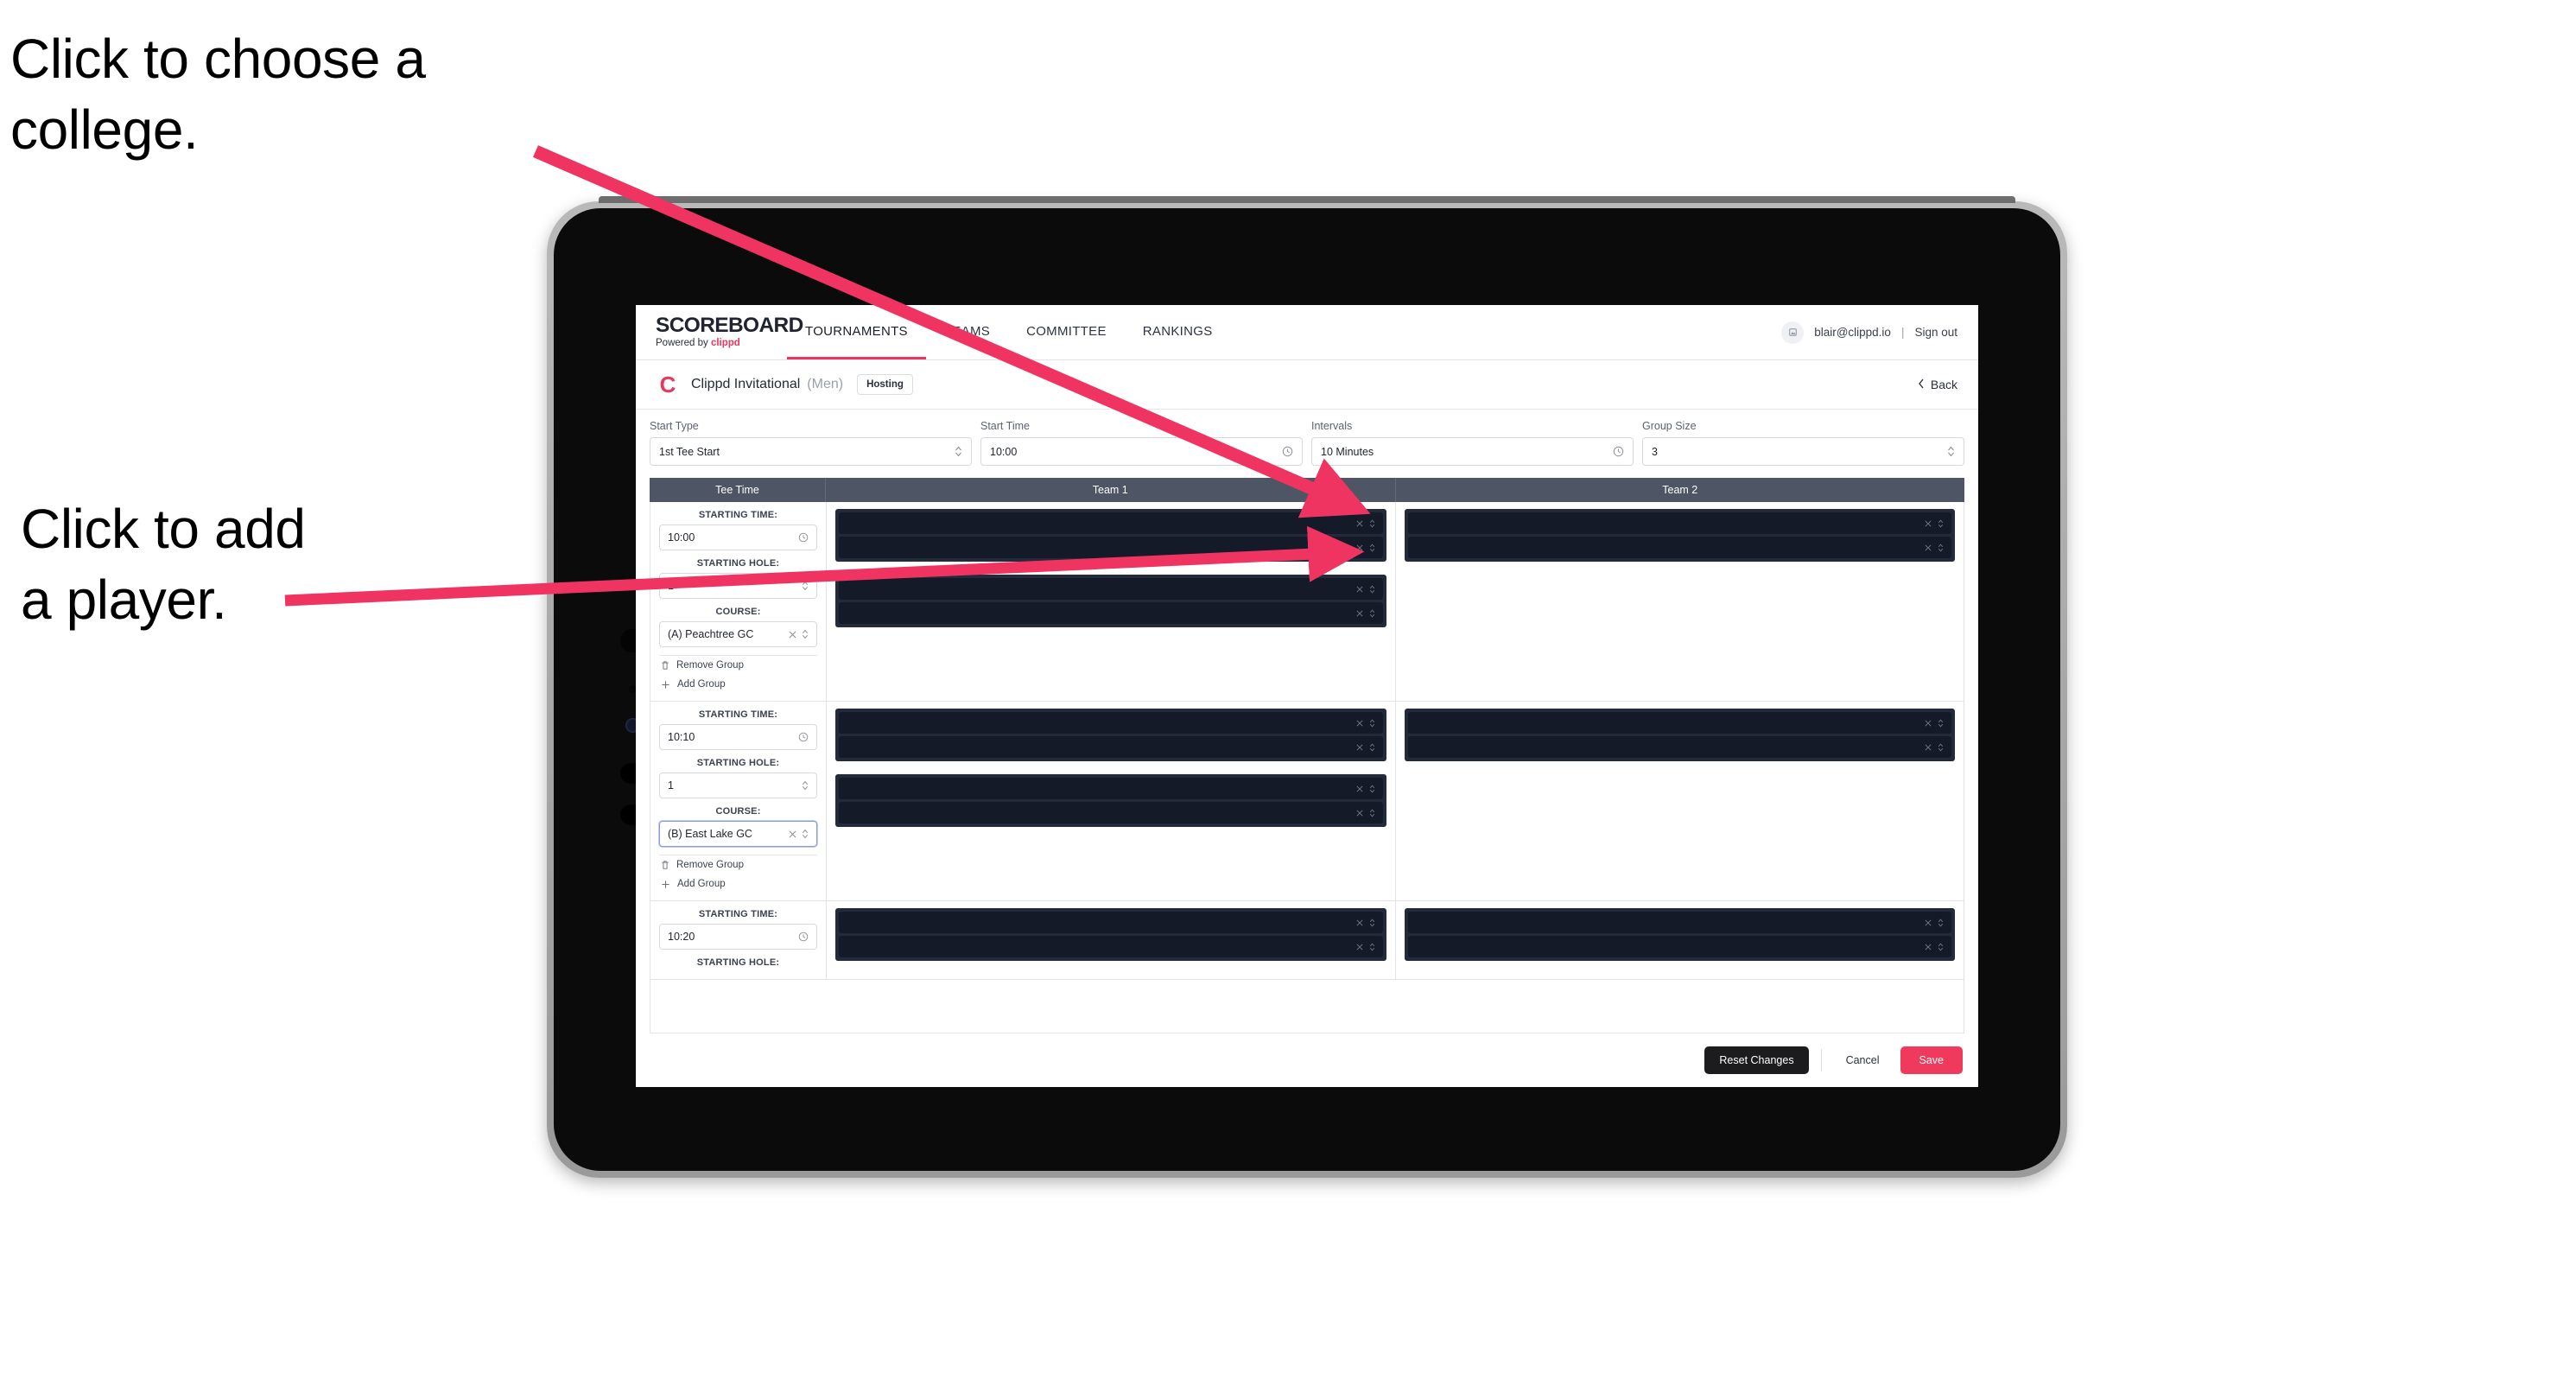  I want to click on tablet-top-edge, so click(1307, 199).